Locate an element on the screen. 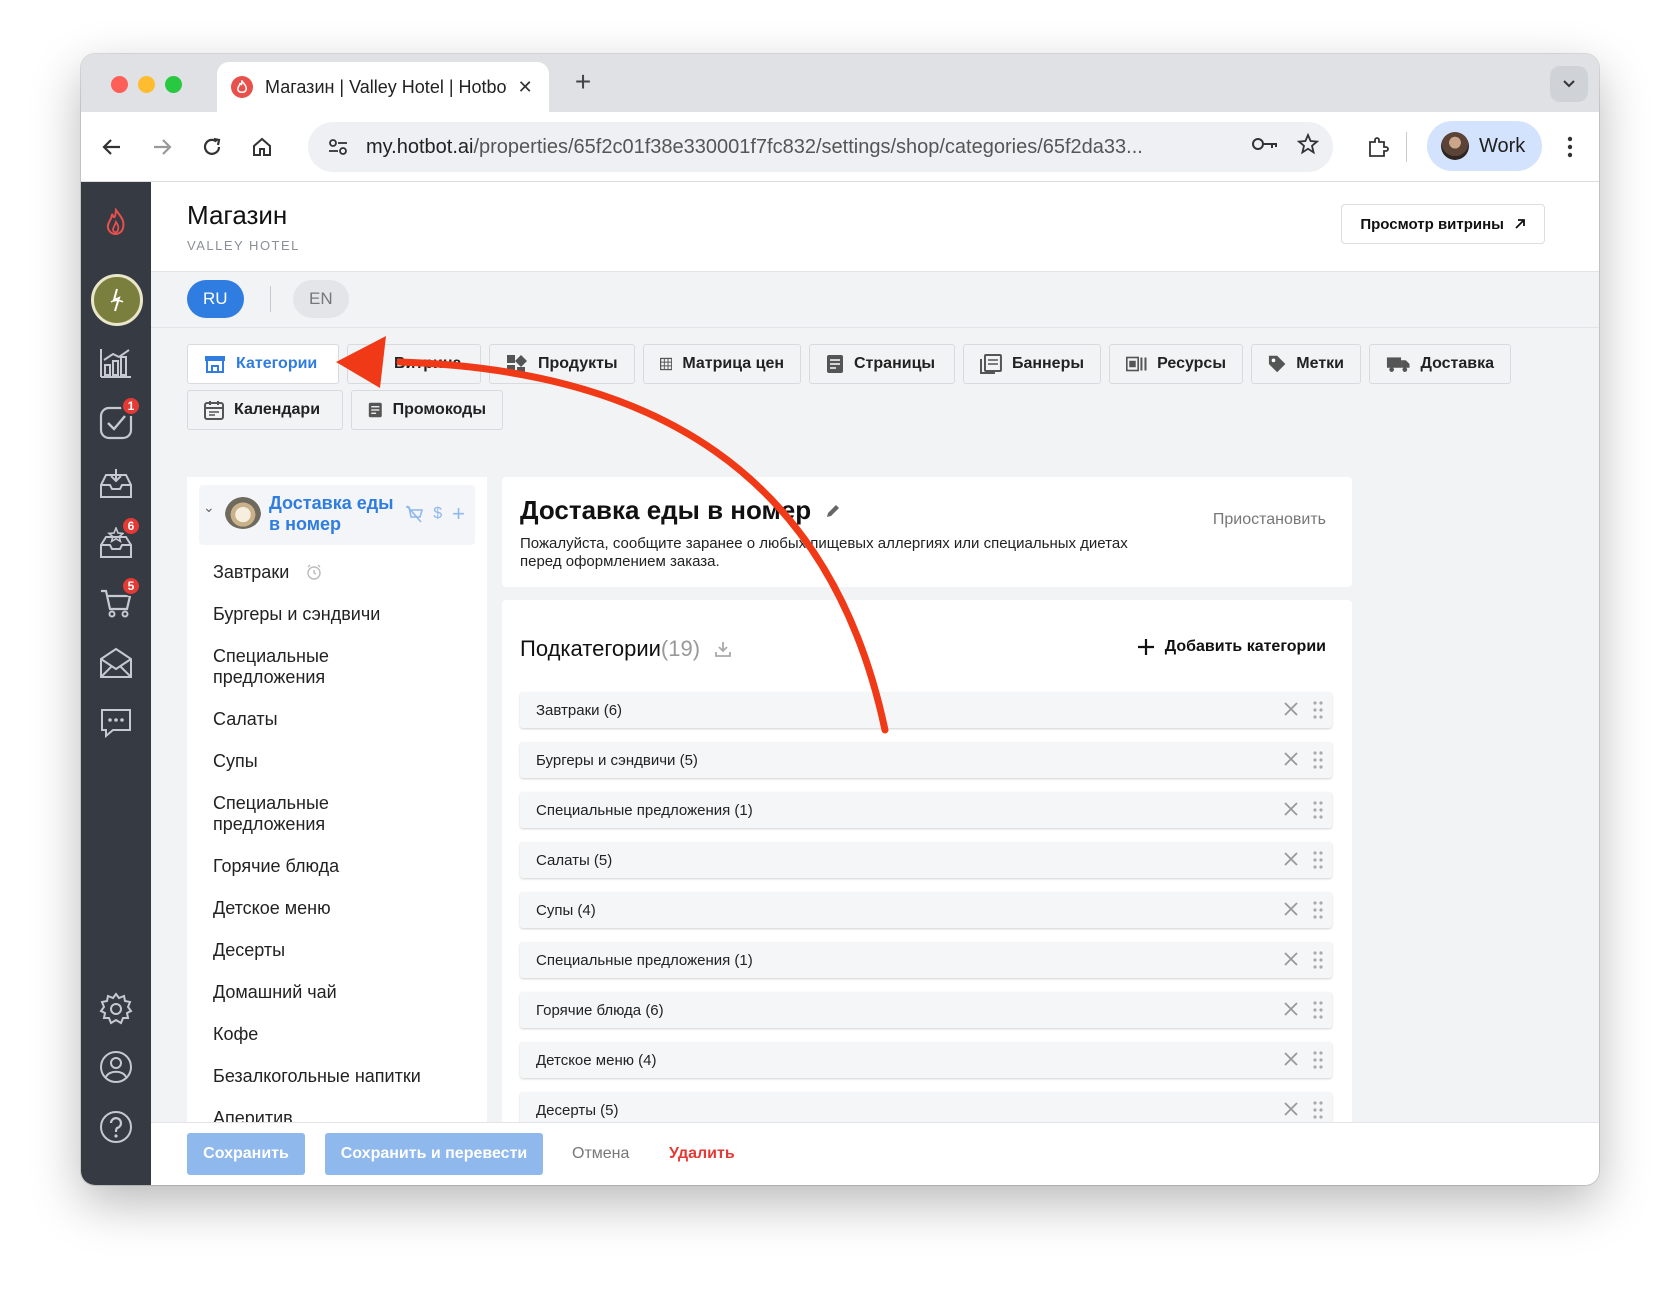 The height and width of the screenshot is (1291, 1680). add-subcategory-icon: + is located at coordinates (458, 514).